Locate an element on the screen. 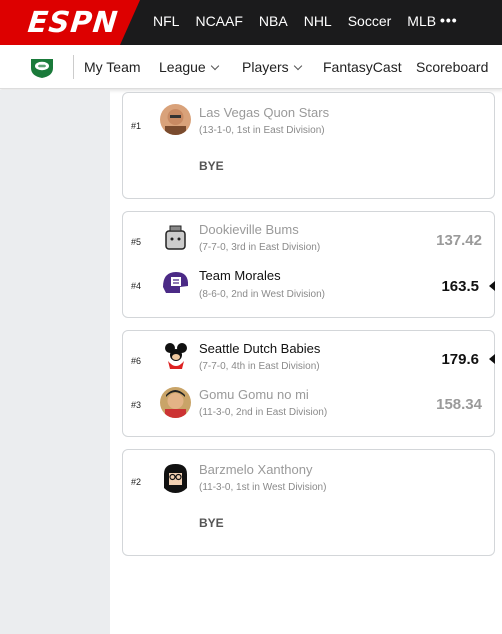  team-rank: #3 is located at coordinates (136, 405).